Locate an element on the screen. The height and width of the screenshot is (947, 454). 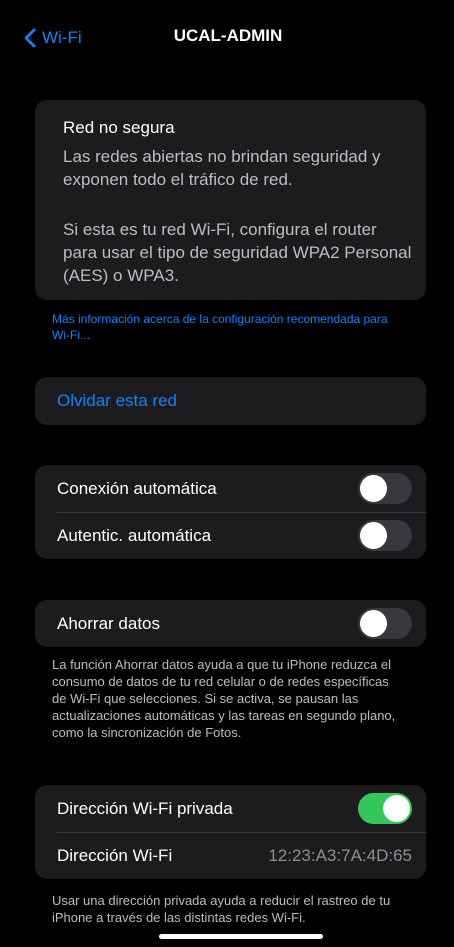
wifi-address-value: 12:23:A3:7A:4D:65 is located at coordinates (340, 855).